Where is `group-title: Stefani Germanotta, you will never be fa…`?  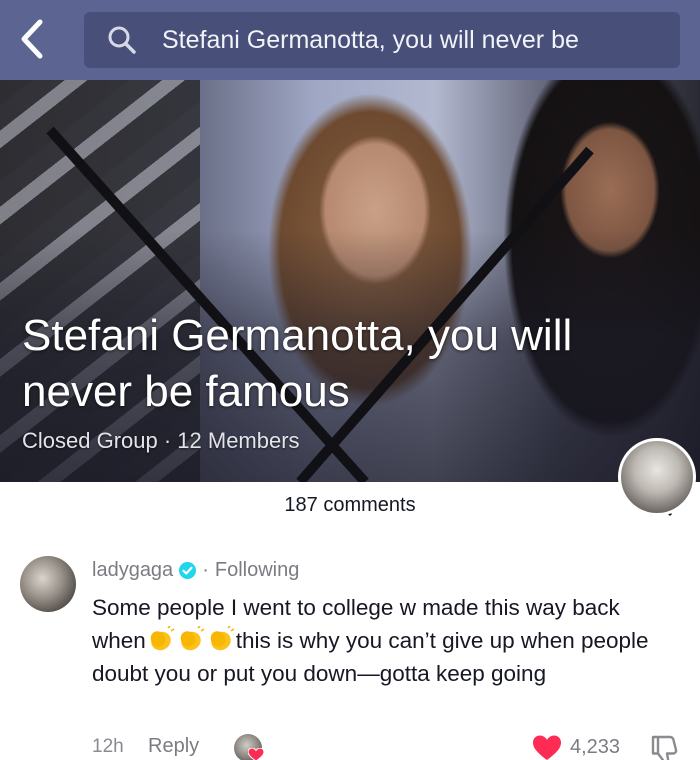 group-title: Stefani Germanotta, you will never be fa… is located at coordinates (297, 363).